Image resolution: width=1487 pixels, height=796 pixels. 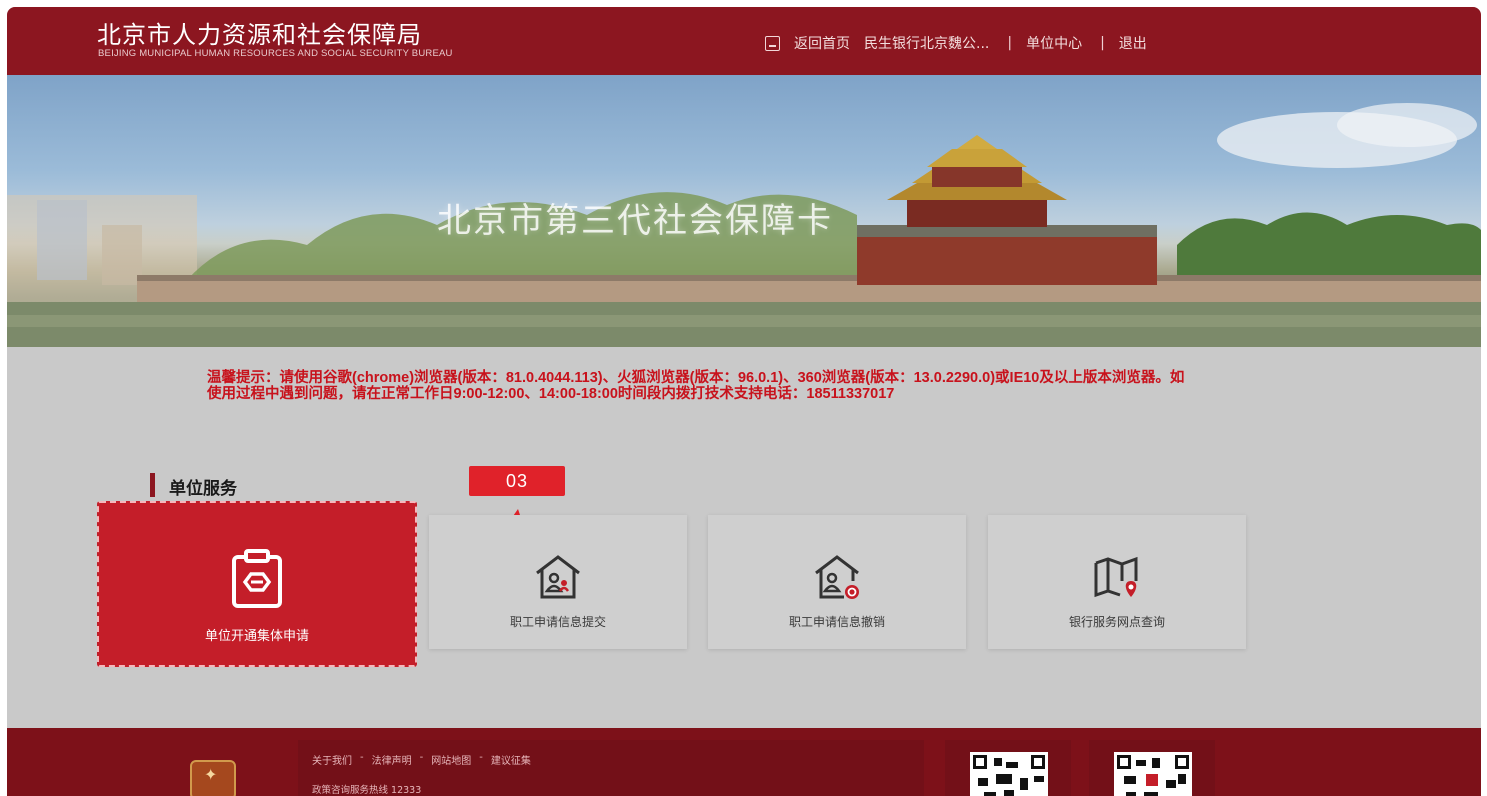 What do you see at coordinates (822, 43) in the screenshot?
I see `nav-home-link: 返回首页` at bounding box center [822, 43].